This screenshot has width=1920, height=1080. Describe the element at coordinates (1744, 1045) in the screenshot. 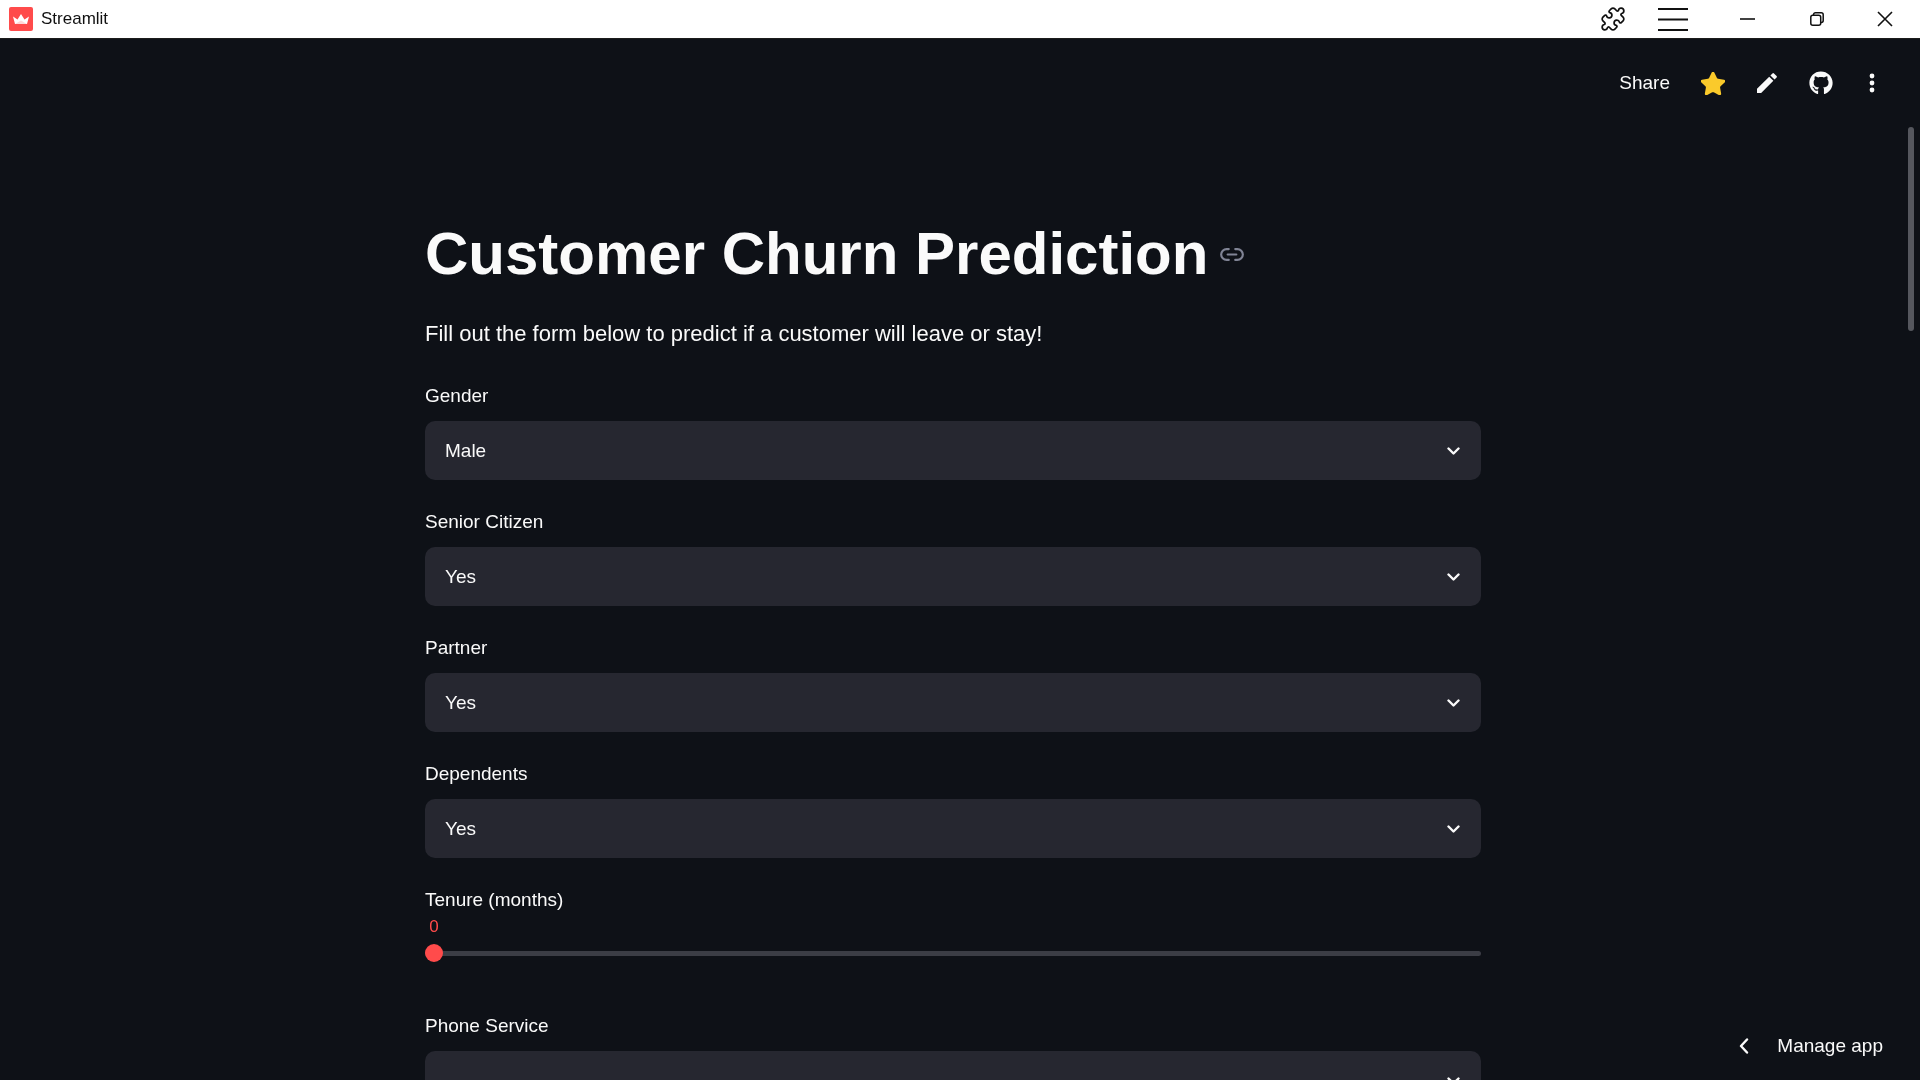

I see `chevron-left-icon` at that location.